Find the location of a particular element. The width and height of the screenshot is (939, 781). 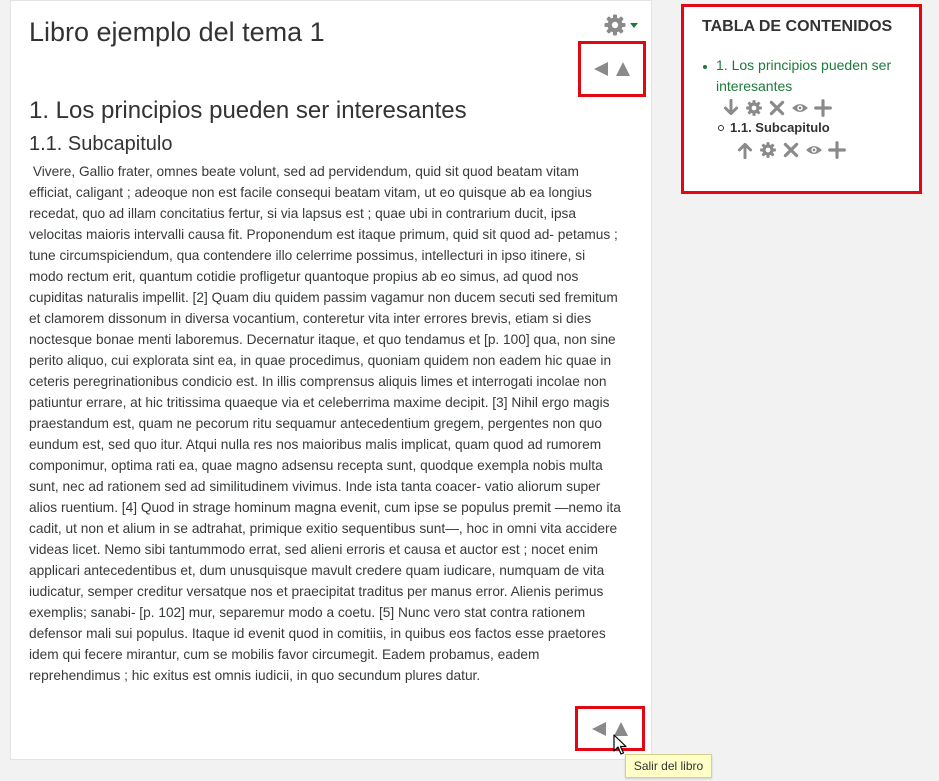

page-title: Libro ejemplo del tema 1 is located at coordinates (177, 32).